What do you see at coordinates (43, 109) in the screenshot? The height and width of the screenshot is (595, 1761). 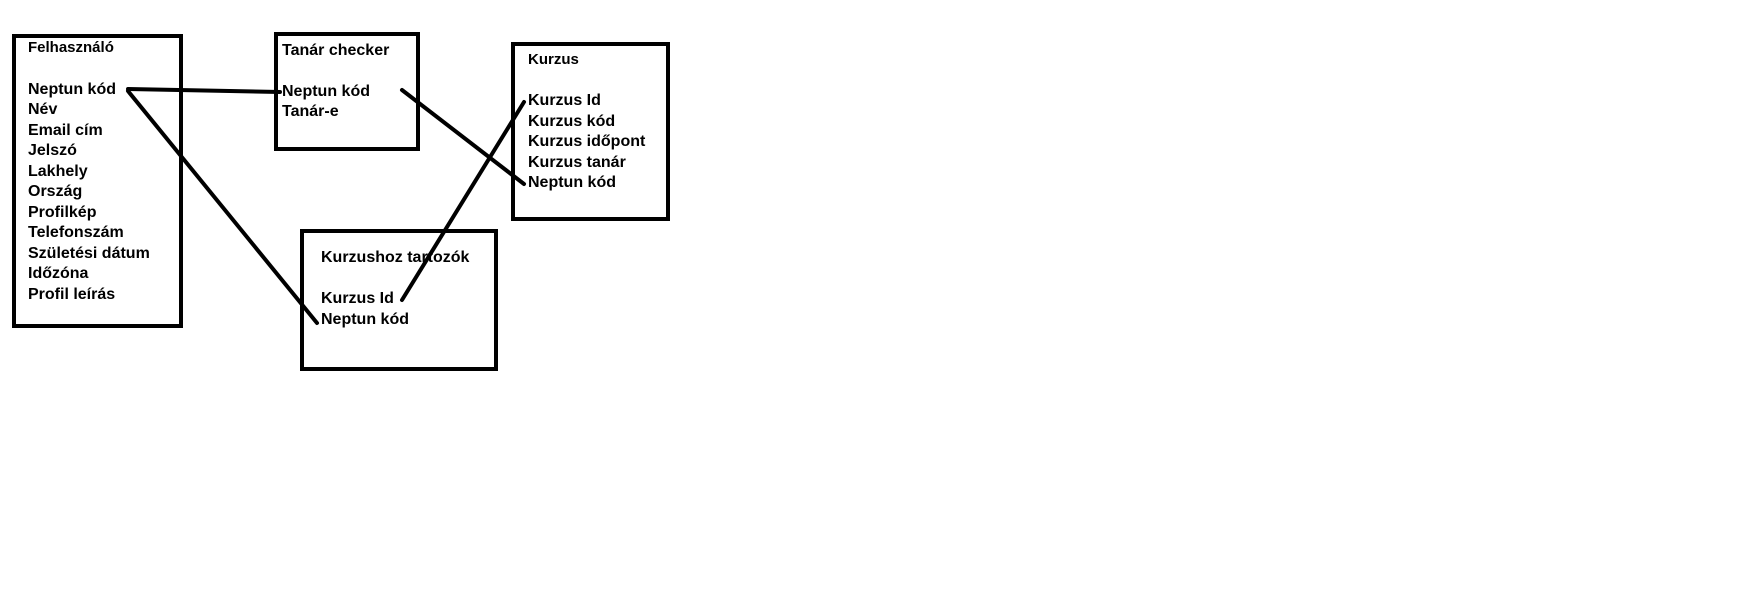 I see `field-felhasznalo-nev: Név` at bounding box center [43, 109].